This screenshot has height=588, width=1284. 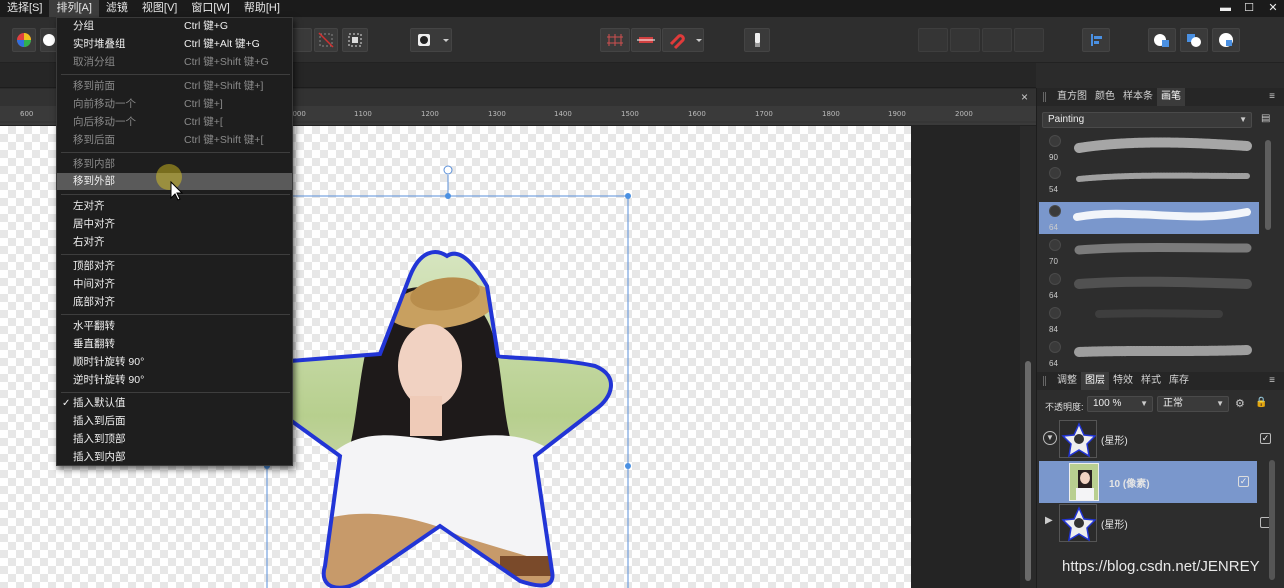 I want to click on menu-item-label: 取消分组, so click(x=94, y=62).